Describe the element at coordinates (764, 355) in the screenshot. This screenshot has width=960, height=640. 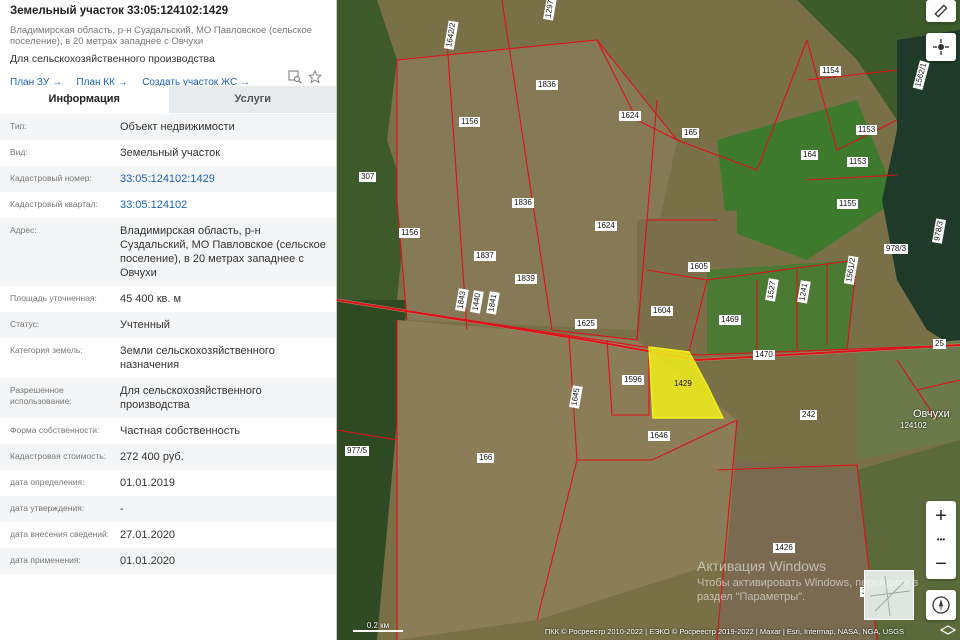
I see `parcel-label: 1470` at that location.